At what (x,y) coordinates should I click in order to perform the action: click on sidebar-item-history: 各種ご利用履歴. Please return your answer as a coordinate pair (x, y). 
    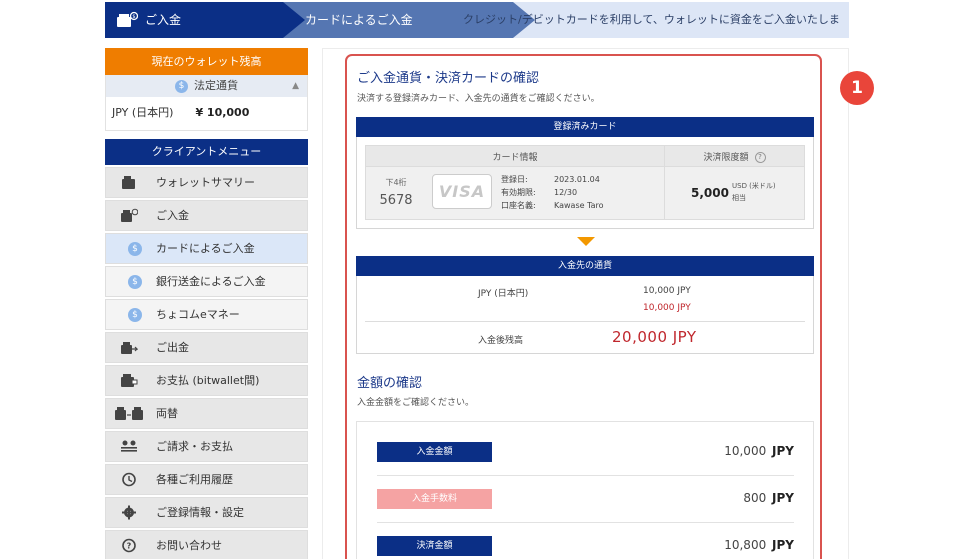
    Looking at the image, I should click on (206, 479).